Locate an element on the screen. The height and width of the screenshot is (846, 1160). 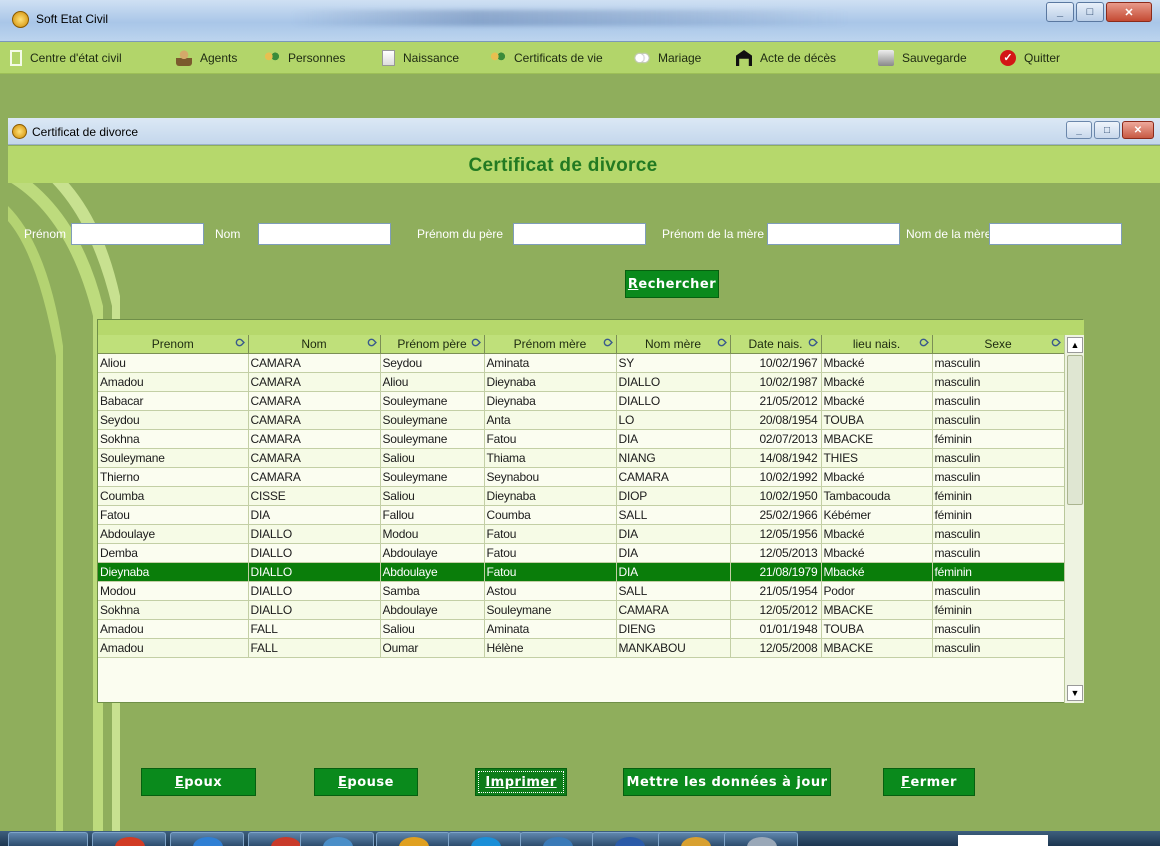
table-cell: Thiama is located at coordinates (550, 458).